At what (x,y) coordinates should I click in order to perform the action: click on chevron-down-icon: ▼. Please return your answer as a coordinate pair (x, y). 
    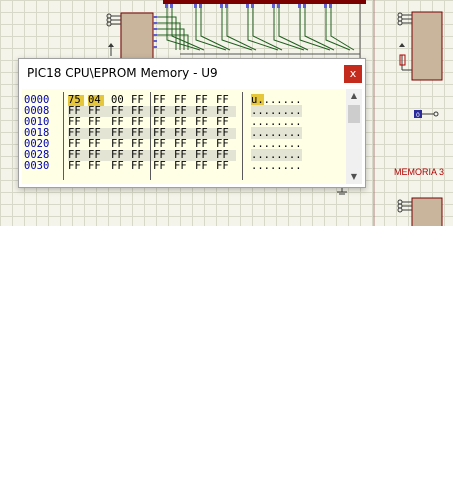
    Looking at the image, I should click on (354, 177).